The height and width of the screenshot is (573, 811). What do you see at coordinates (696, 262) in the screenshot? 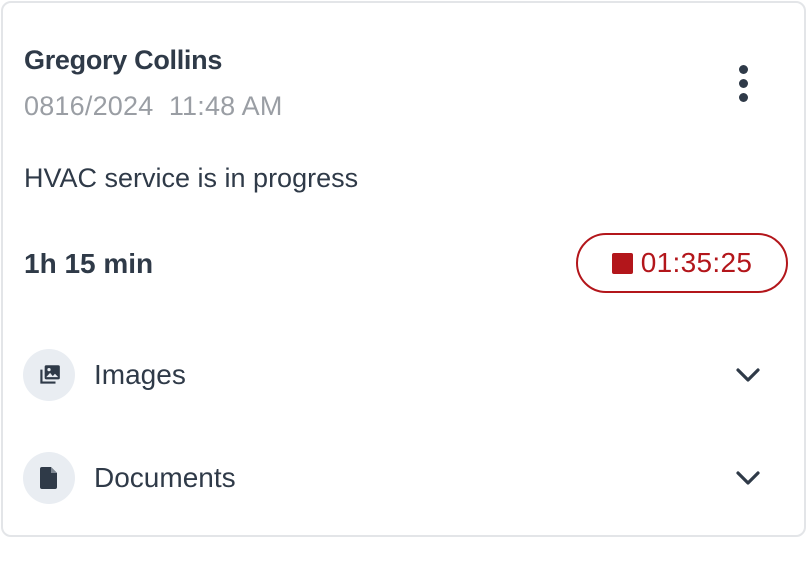
I see `timer-value: 01:35:25` at bounding box center [696, 262].